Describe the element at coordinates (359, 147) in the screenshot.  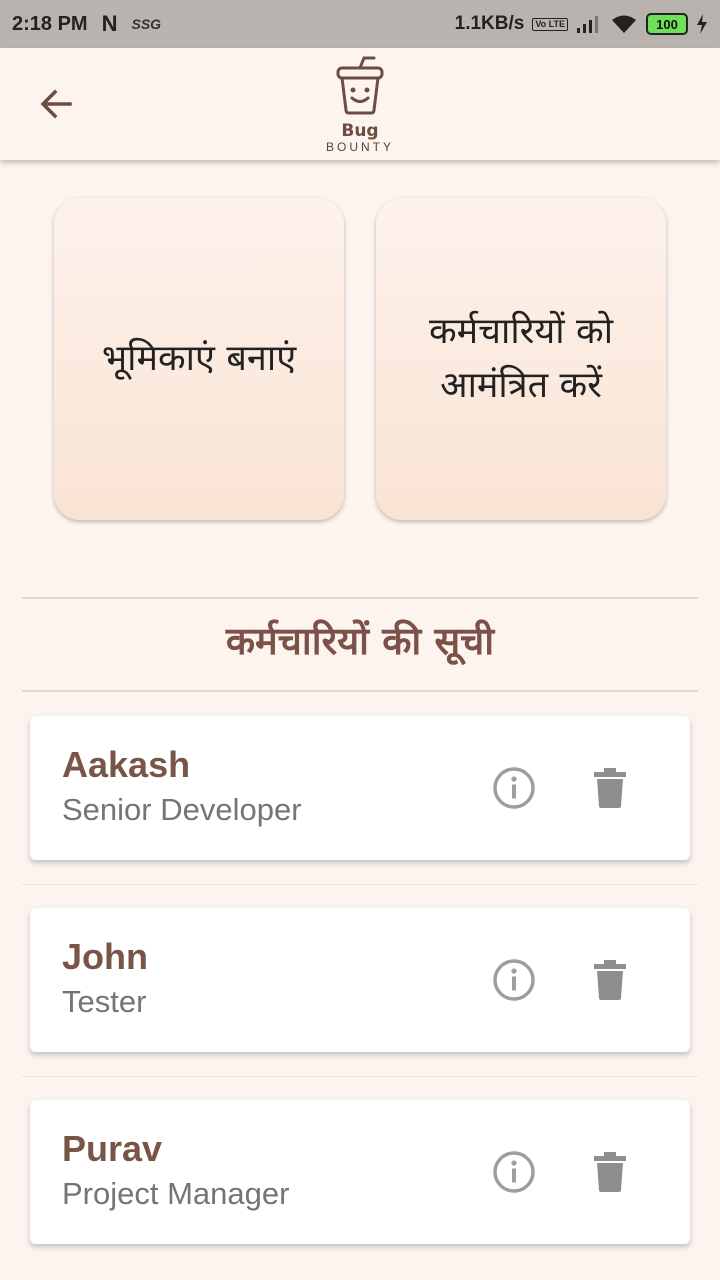
I see `logo-text-bounty: BOUNTY` at that location.